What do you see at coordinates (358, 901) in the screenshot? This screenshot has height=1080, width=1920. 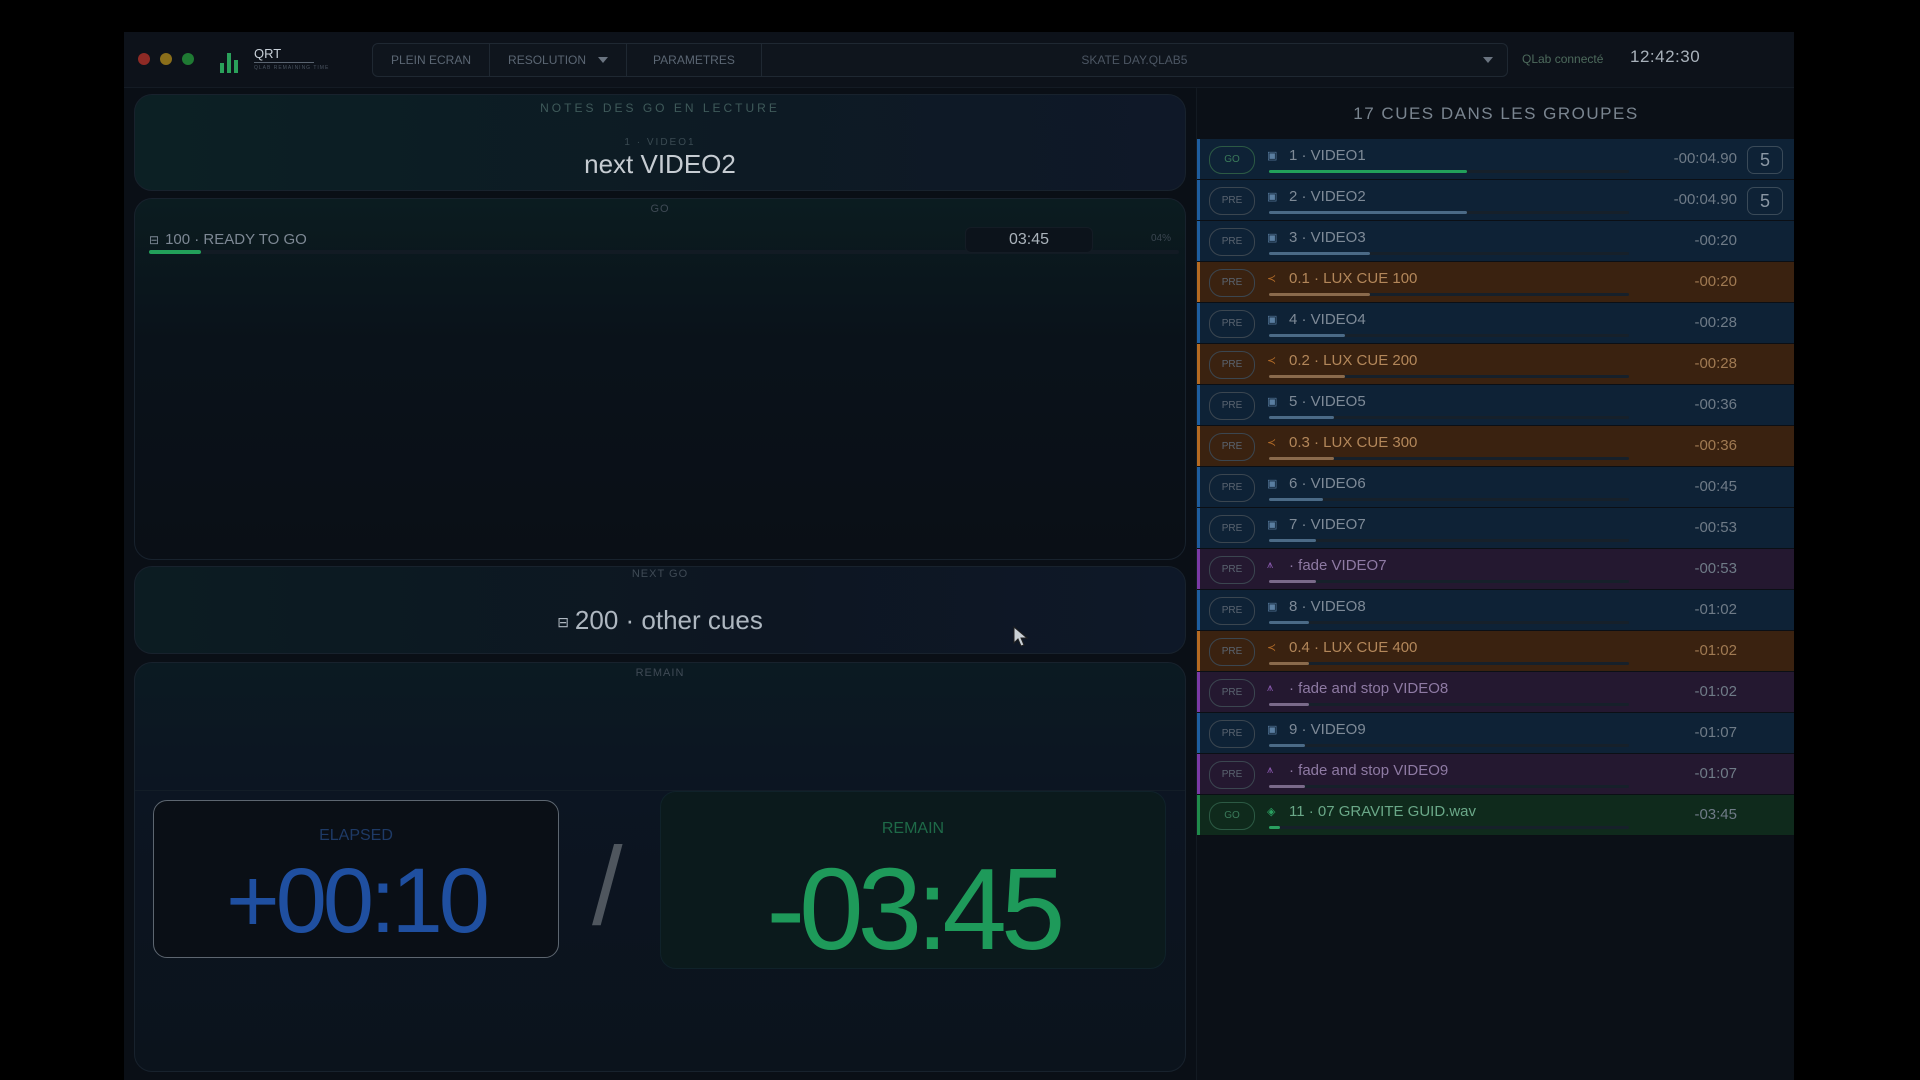 I see `elapsed-time: +00:10` at bounding box center [358, 901].